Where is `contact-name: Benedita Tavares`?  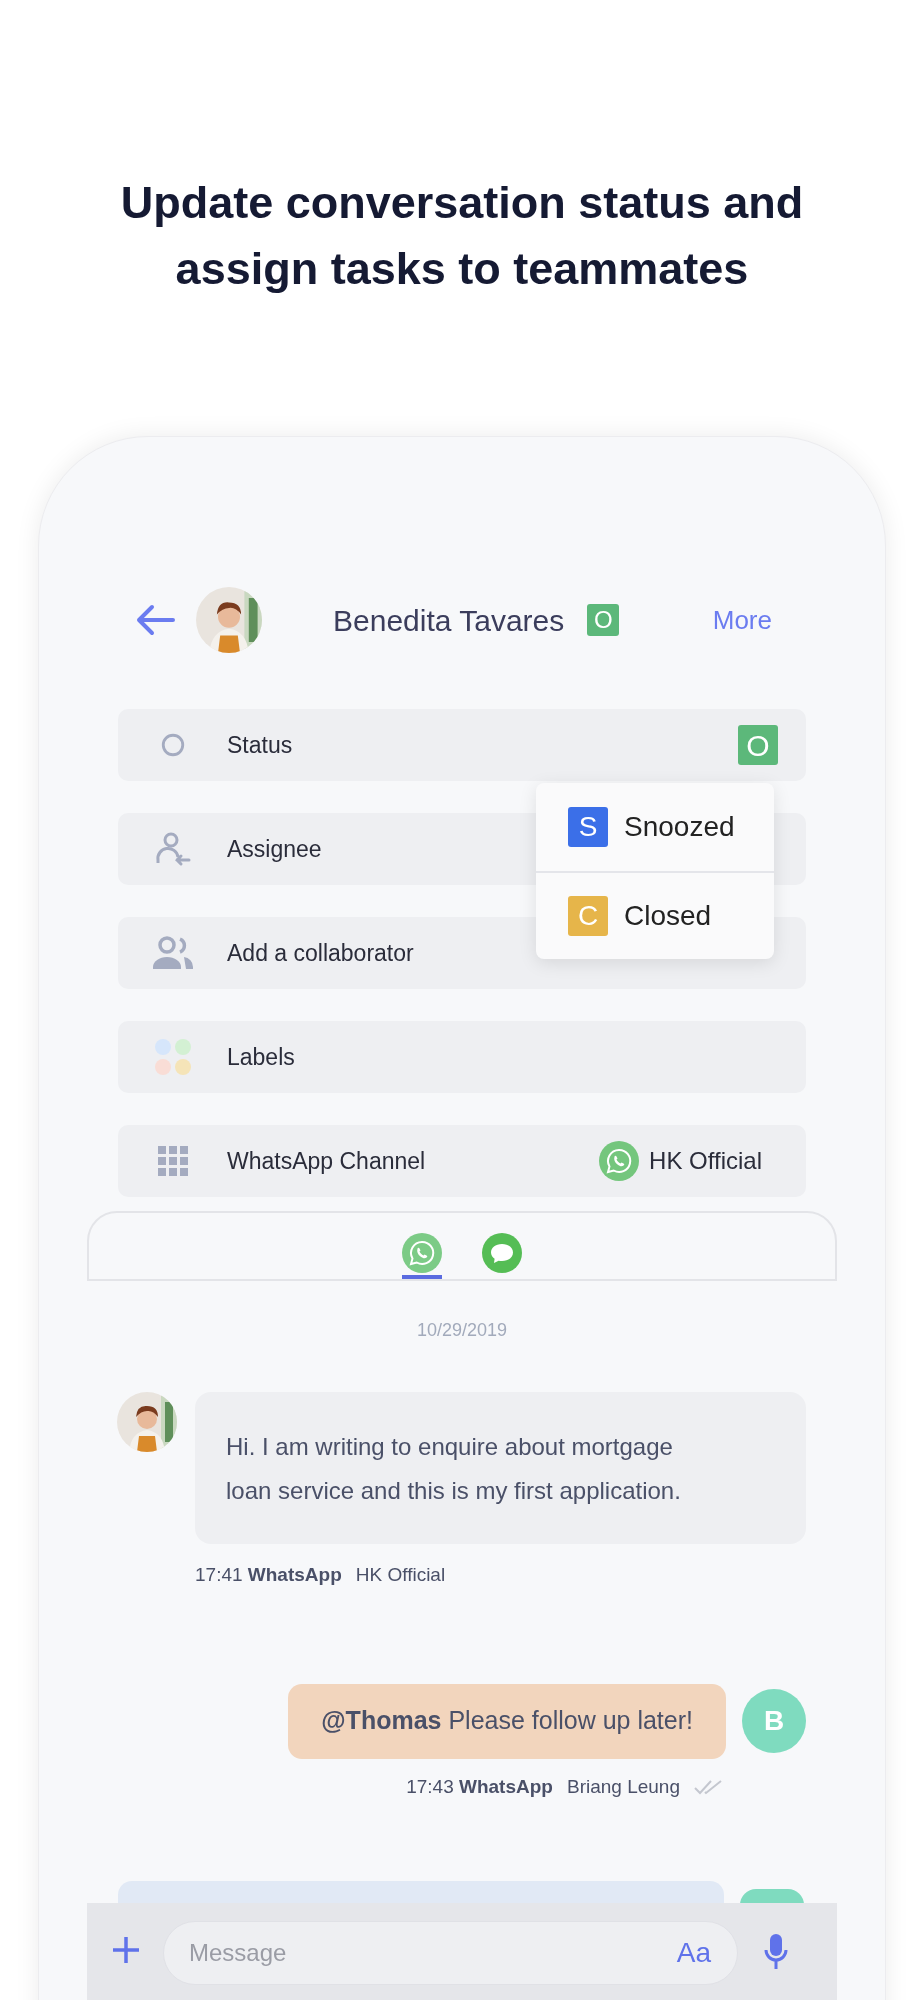
contact-name: Benedita Tavares is located at coordinates (449, 620).